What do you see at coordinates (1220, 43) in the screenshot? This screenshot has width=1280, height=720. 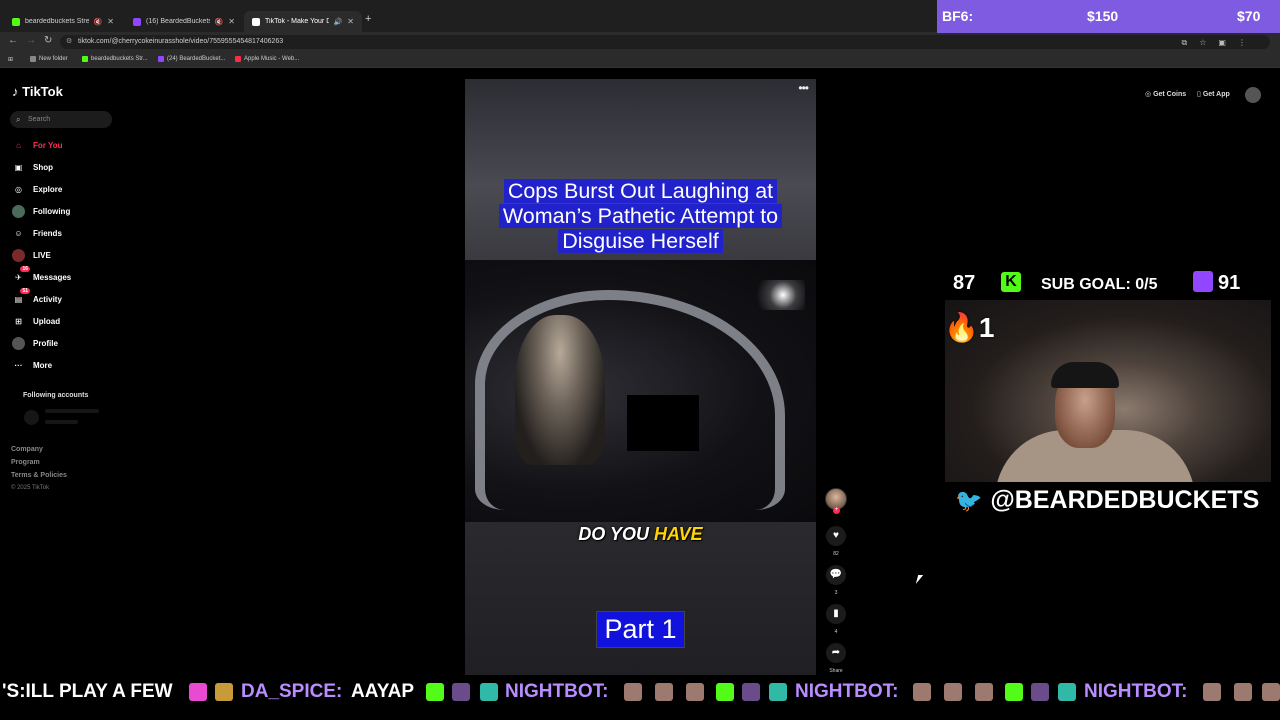 I see `toolbar-icons: ⧉☆▣⋮` at bounding box center [1220, 43].